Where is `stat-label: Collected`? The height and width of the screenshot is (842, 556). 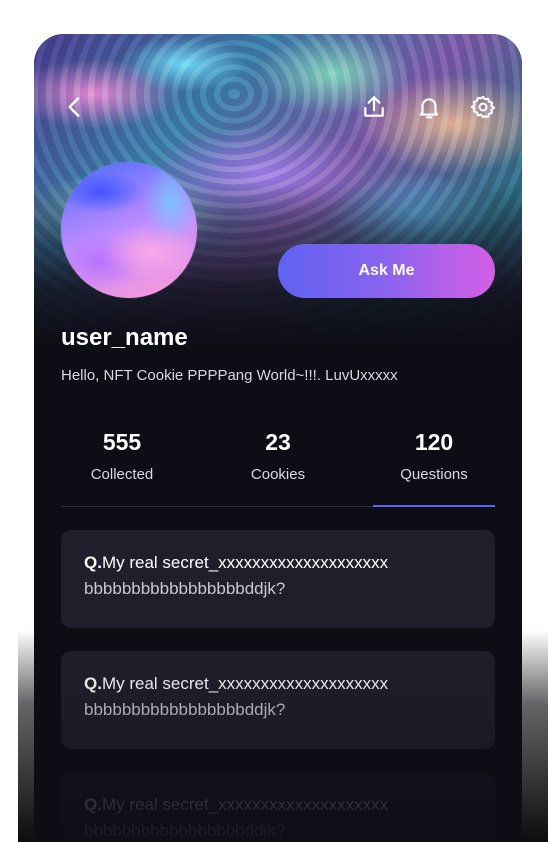 stat-label: Collected is located at coordinates (122, 474).